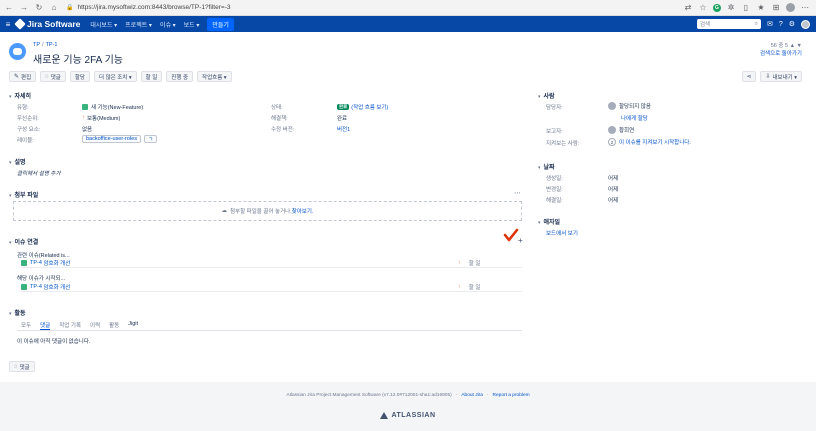 Image resolution: width=816 pixels, height=431 pixels. Describe the element at coordinates (472, 395) in the screenshot. I see `about-jira-link: About Jira` at that location.